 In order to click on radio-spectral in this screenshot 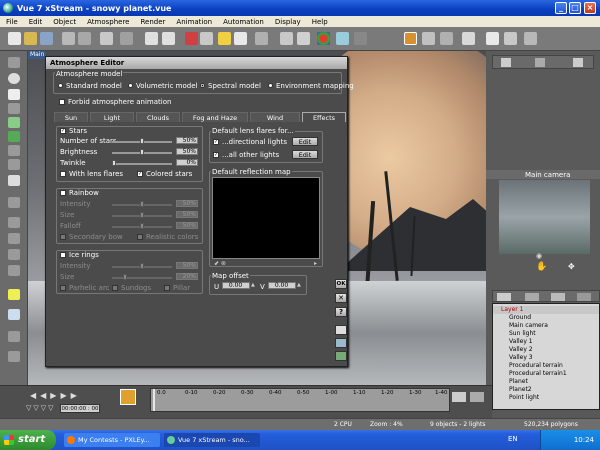, I will do `click(202, 85)`.